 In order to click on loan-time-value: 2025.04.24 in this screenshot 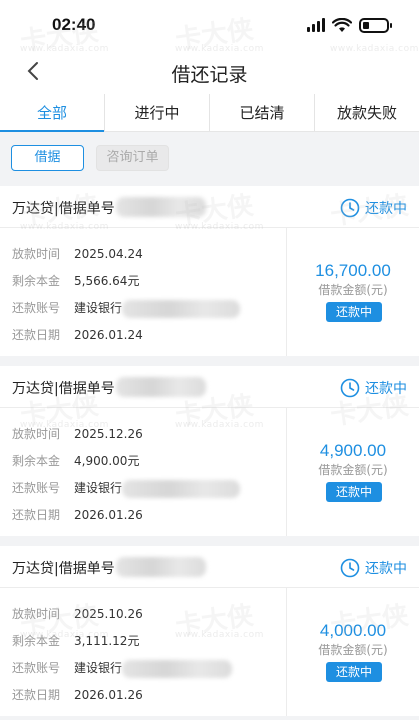, I will do `click(108, 254)`.